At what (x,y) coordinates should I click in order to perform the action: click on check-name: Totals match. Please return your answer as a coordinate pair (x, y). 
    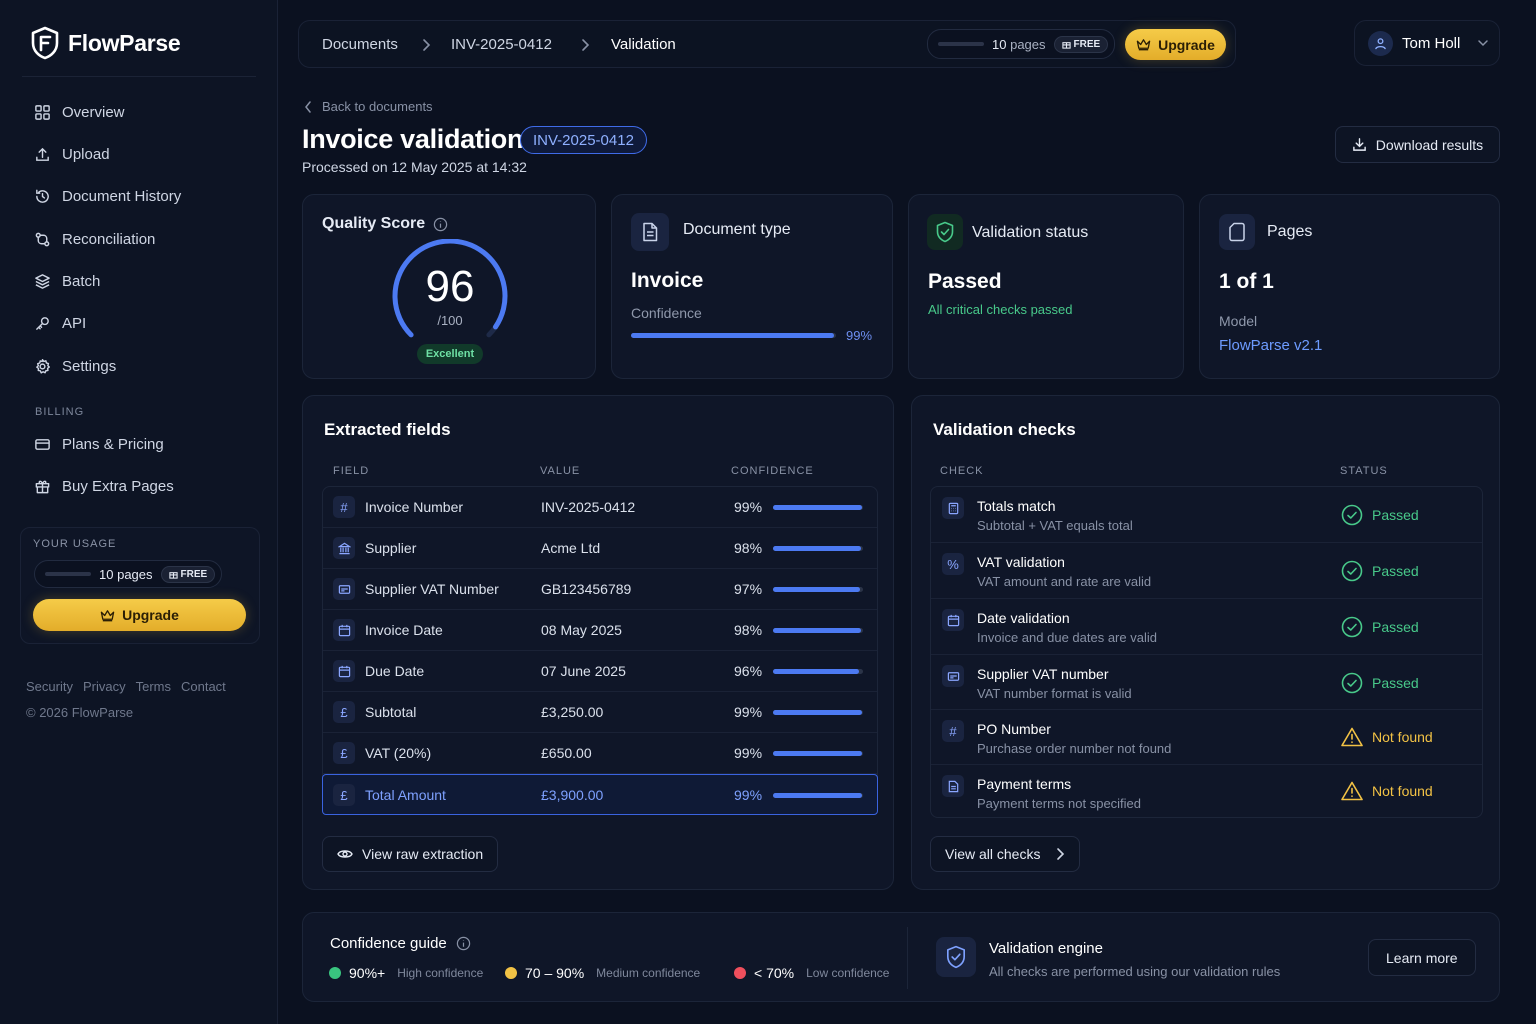
    Looking at the image, I should click on (1016, 506).